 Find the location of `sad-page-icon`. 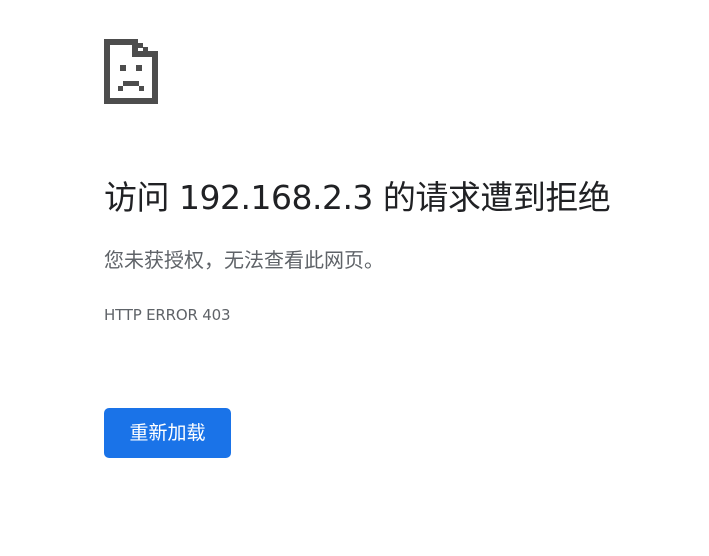

sad-page-icon is located at coordinates (131, 71).